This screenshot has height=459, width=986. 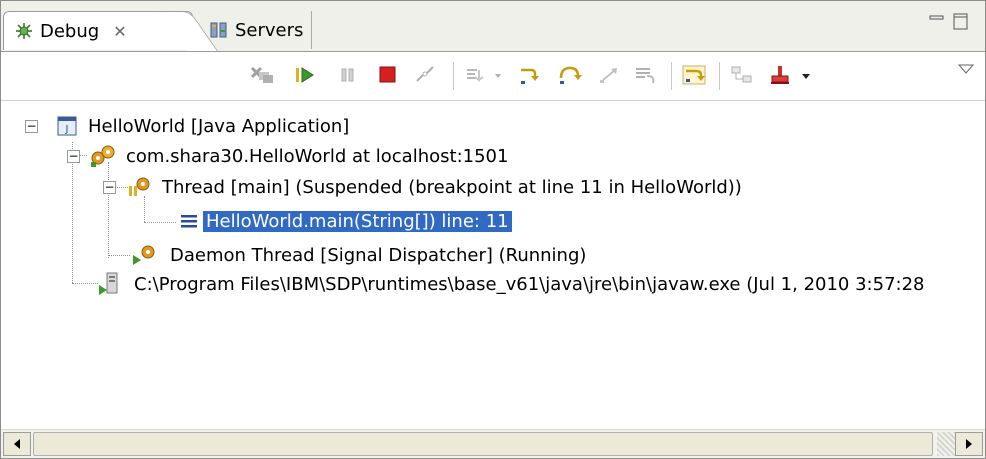 I want to click on collapse-all-icon, so click(x=742, y=75).